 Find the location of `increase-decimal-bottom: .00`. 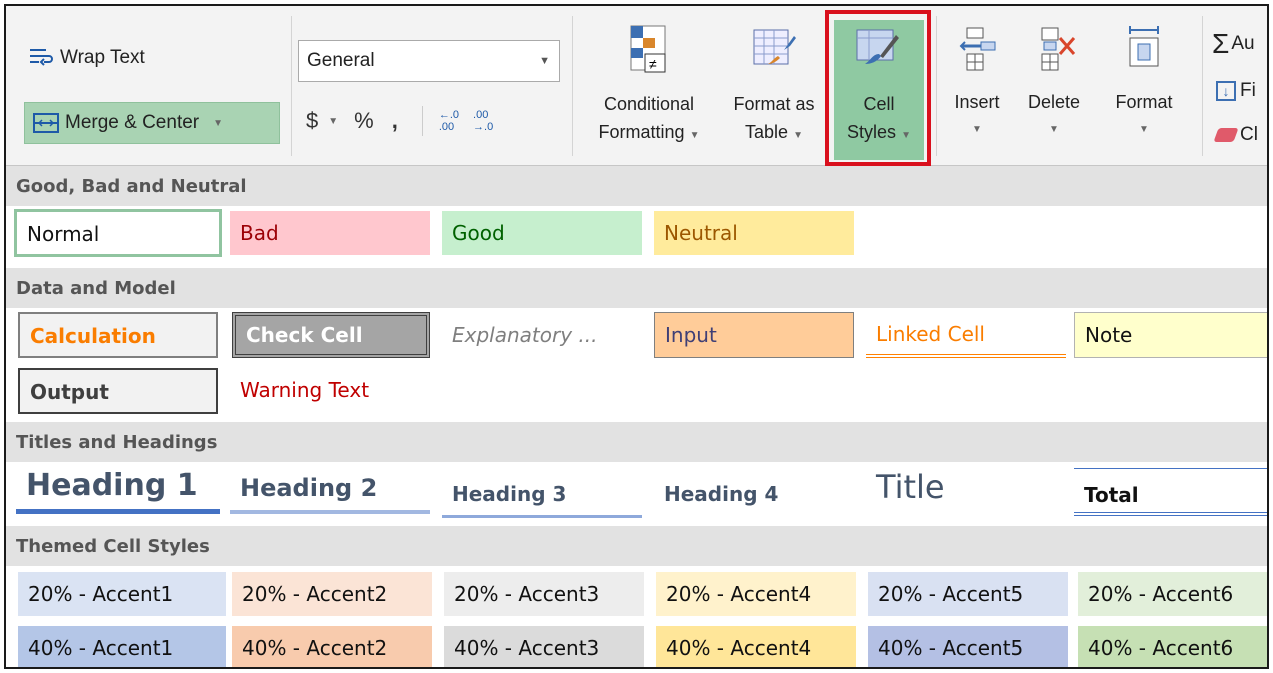

increase-decimal-bottom: .00 is located at coordinates (446, 127).